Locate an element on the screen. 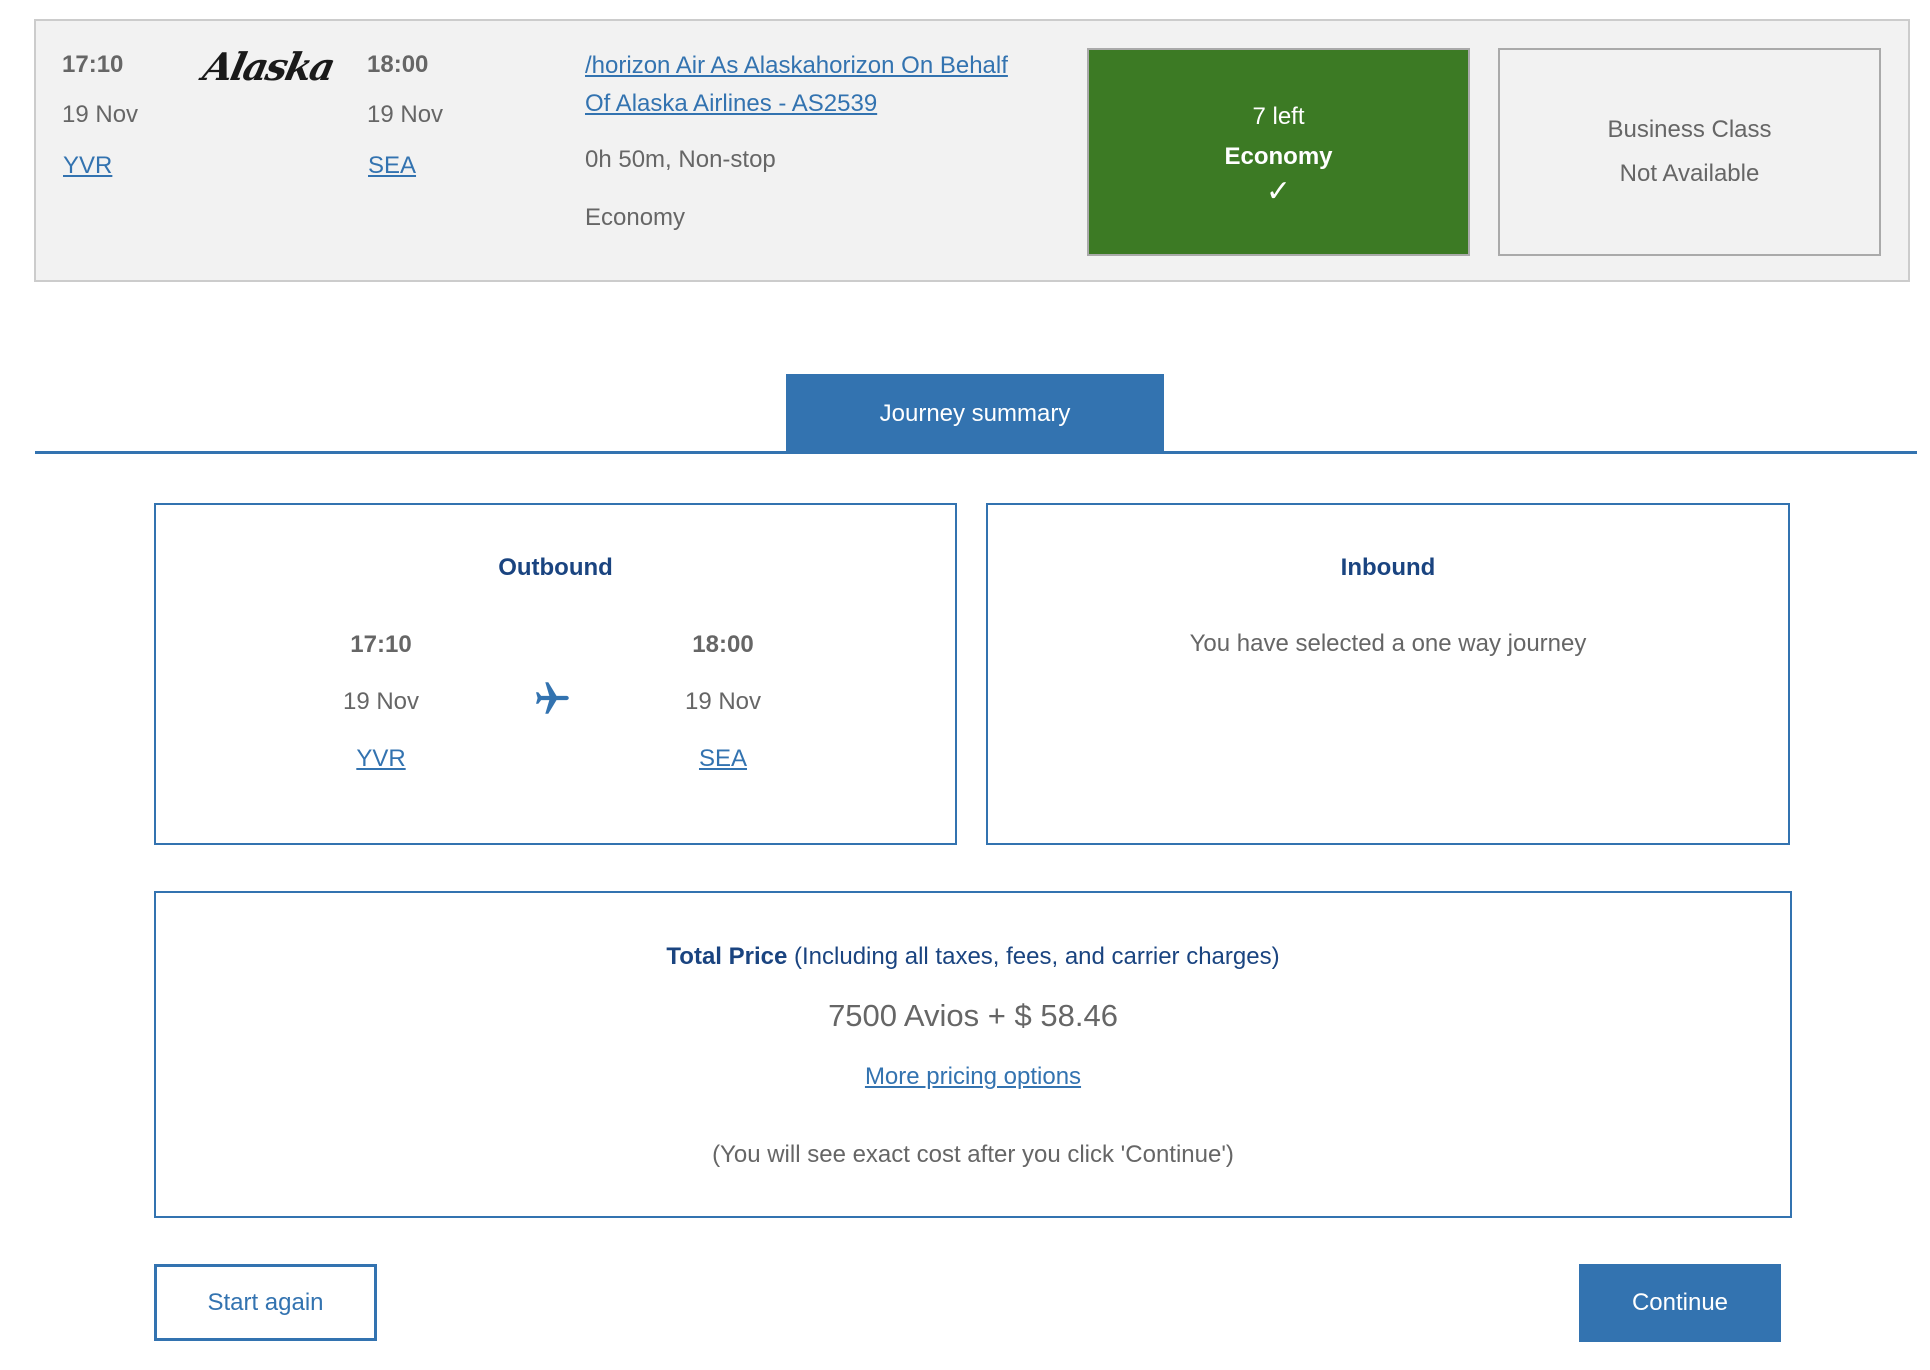 This screenshot has height=1370, width=1930. outbound-departure-date: 19 Nov is located at coordinates (381, 701).